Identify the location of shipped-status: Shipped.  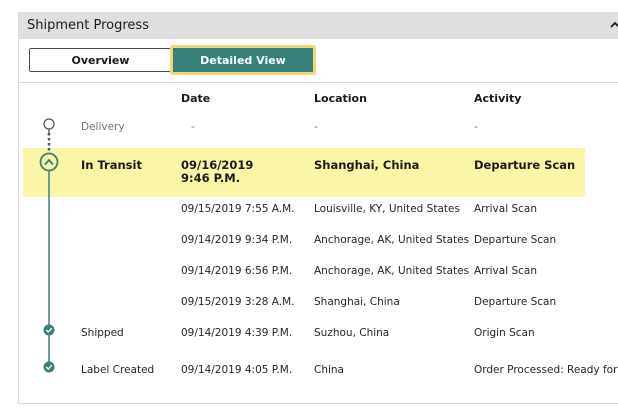
(102, 333).